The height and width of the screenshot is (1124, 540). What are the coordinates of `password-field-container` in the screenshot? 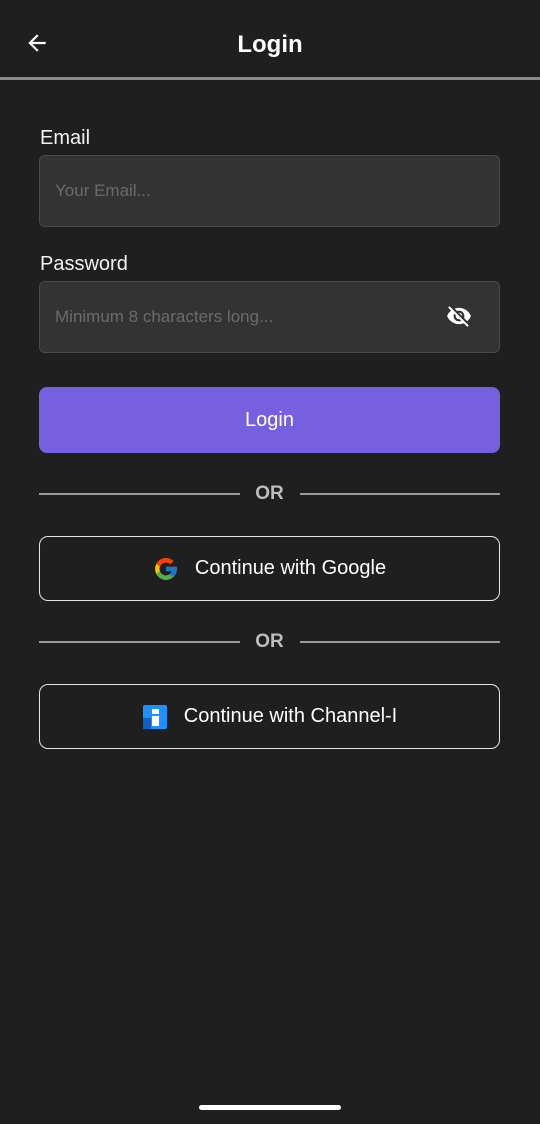 It's located at (269, 317).